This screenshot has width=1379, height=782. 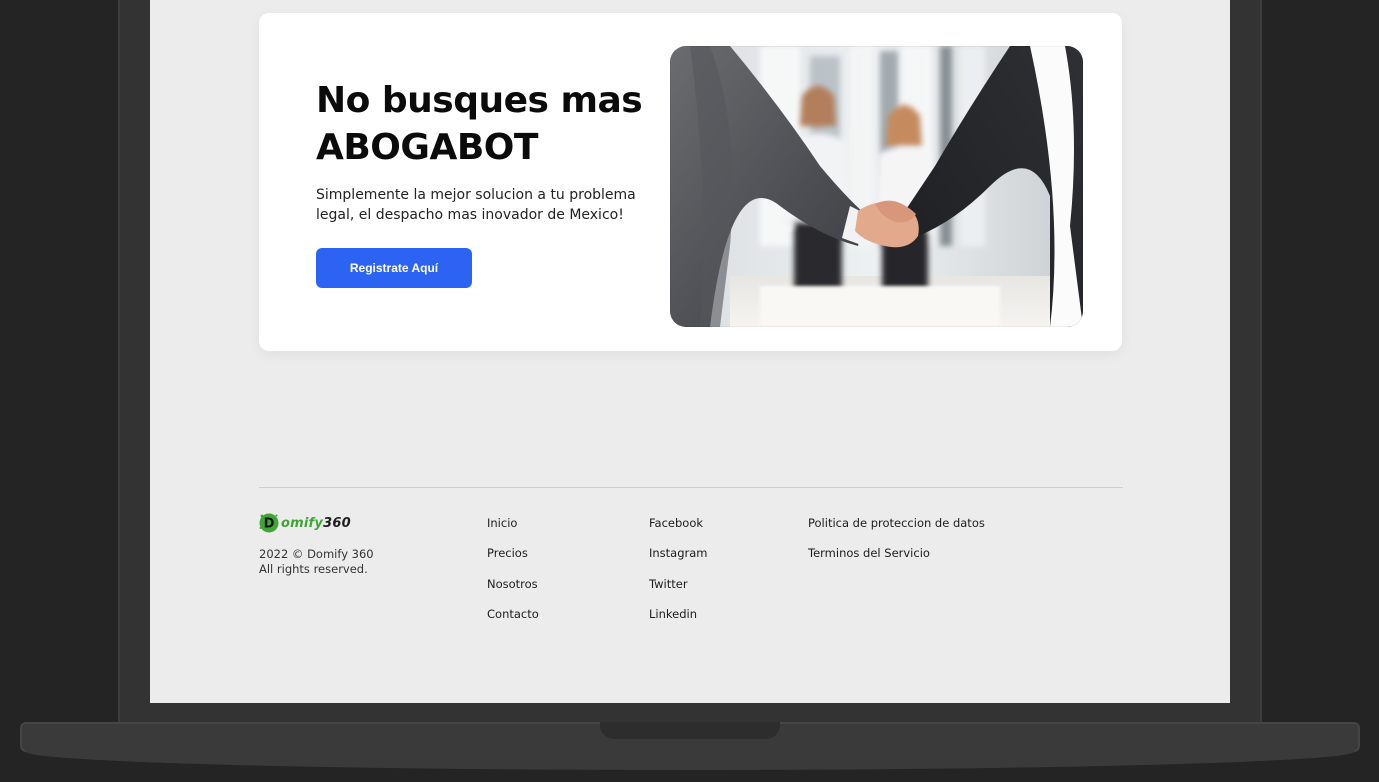 I want to click on domify-logo: D omify360, so click(x=304, y=523).